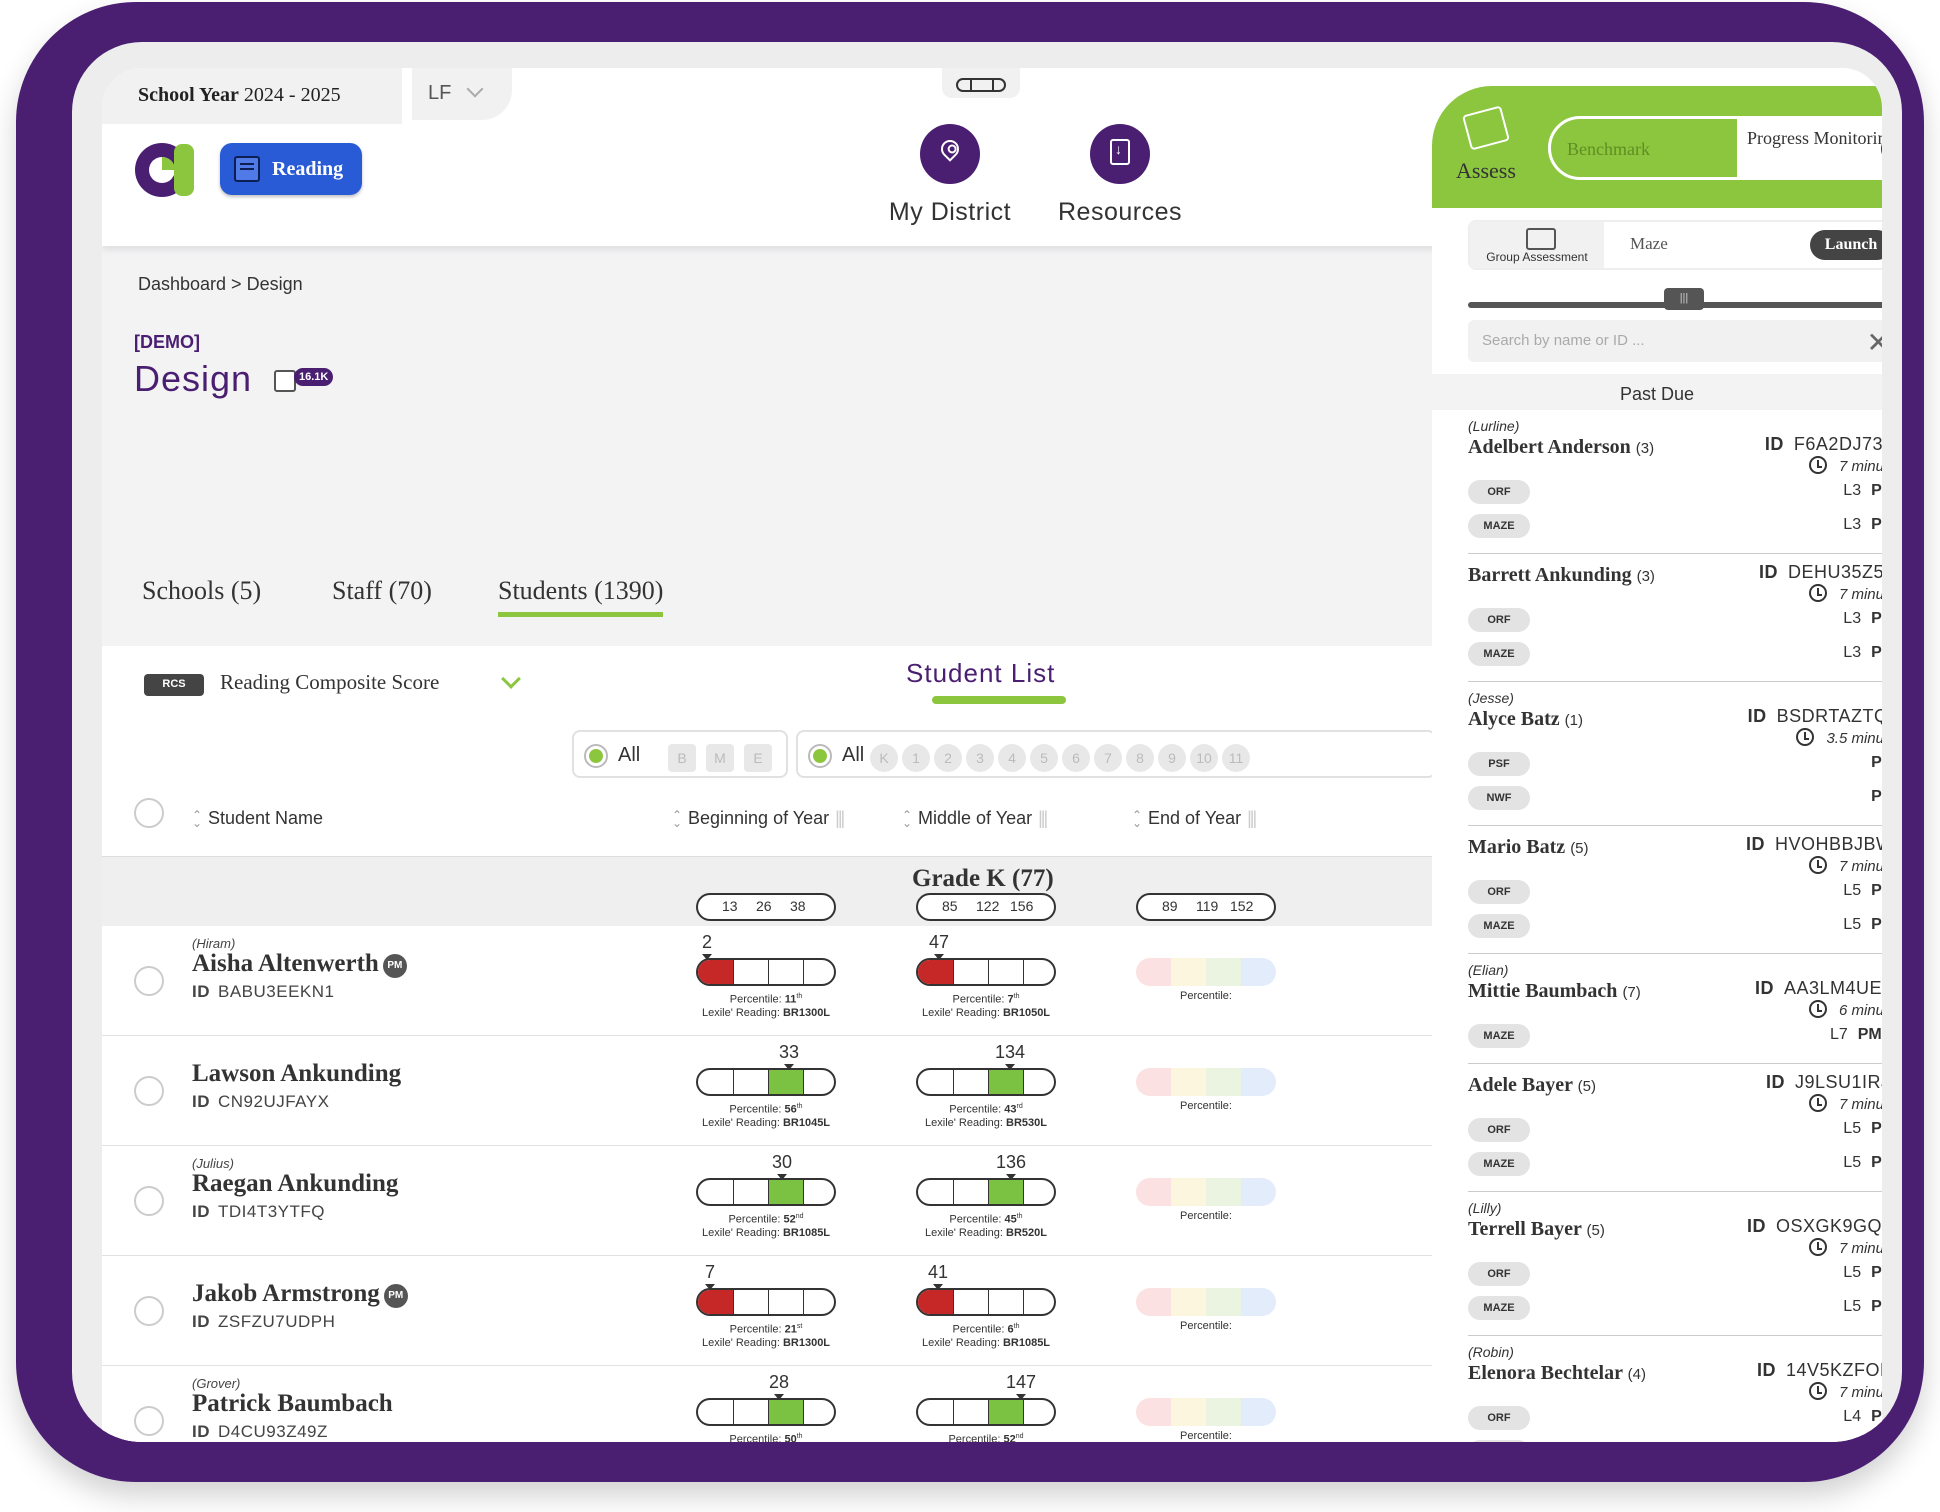 The width and height of the screenshot is (1940, 1512). I want to click on slider-handle: |||, so click(1684, 299).